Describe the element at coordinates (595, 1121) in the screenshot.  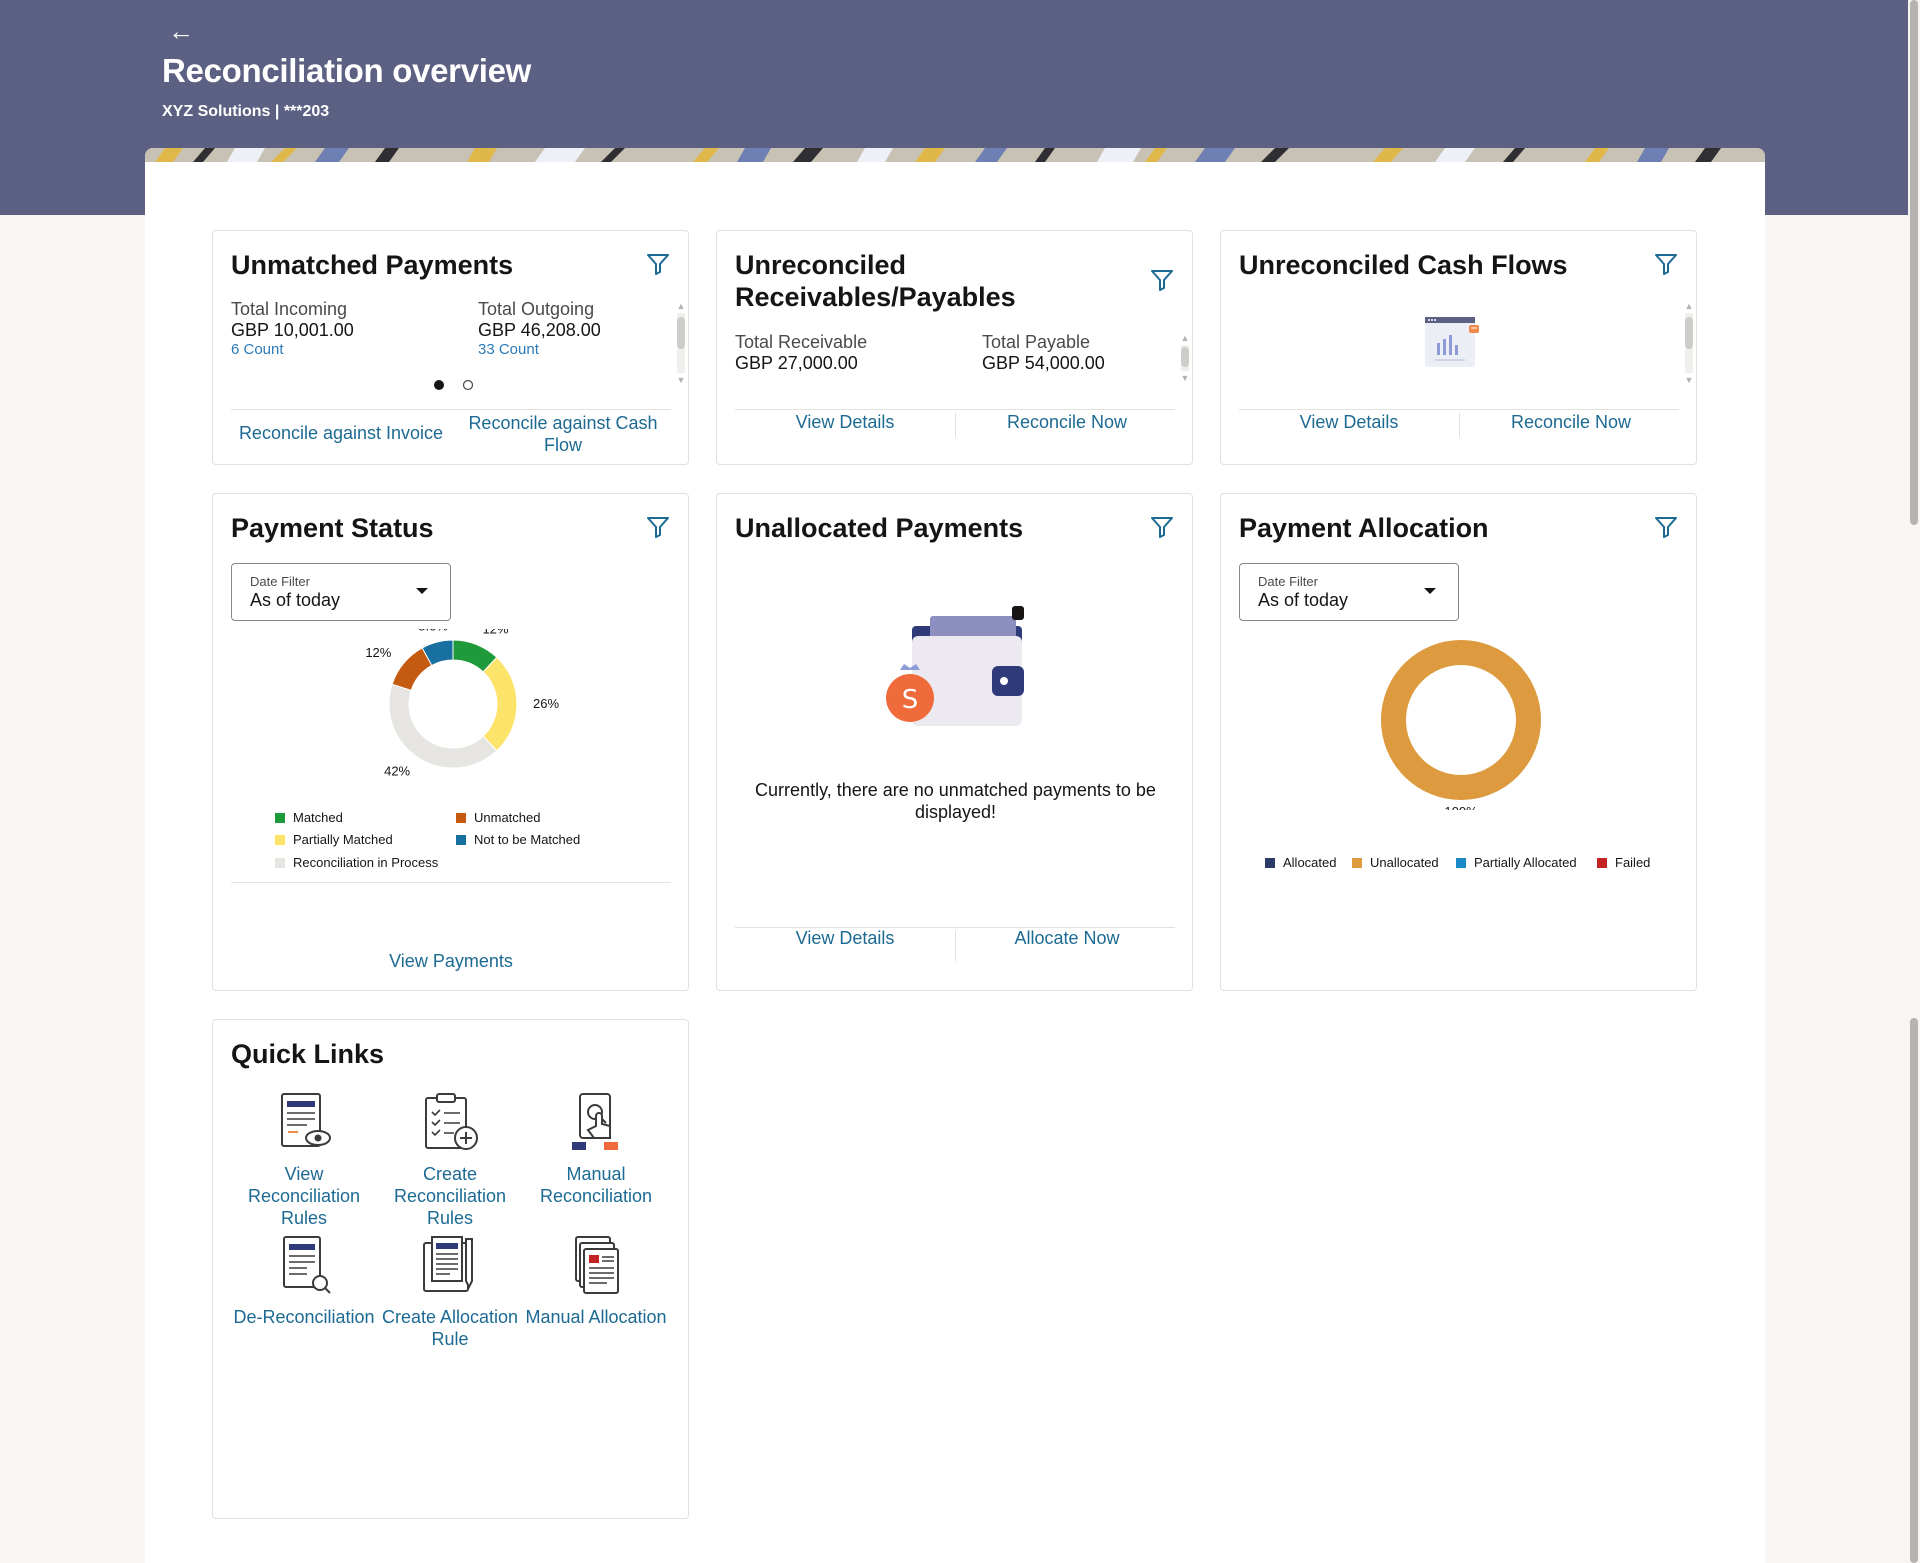
I see `manual-touch-icon` at that location.